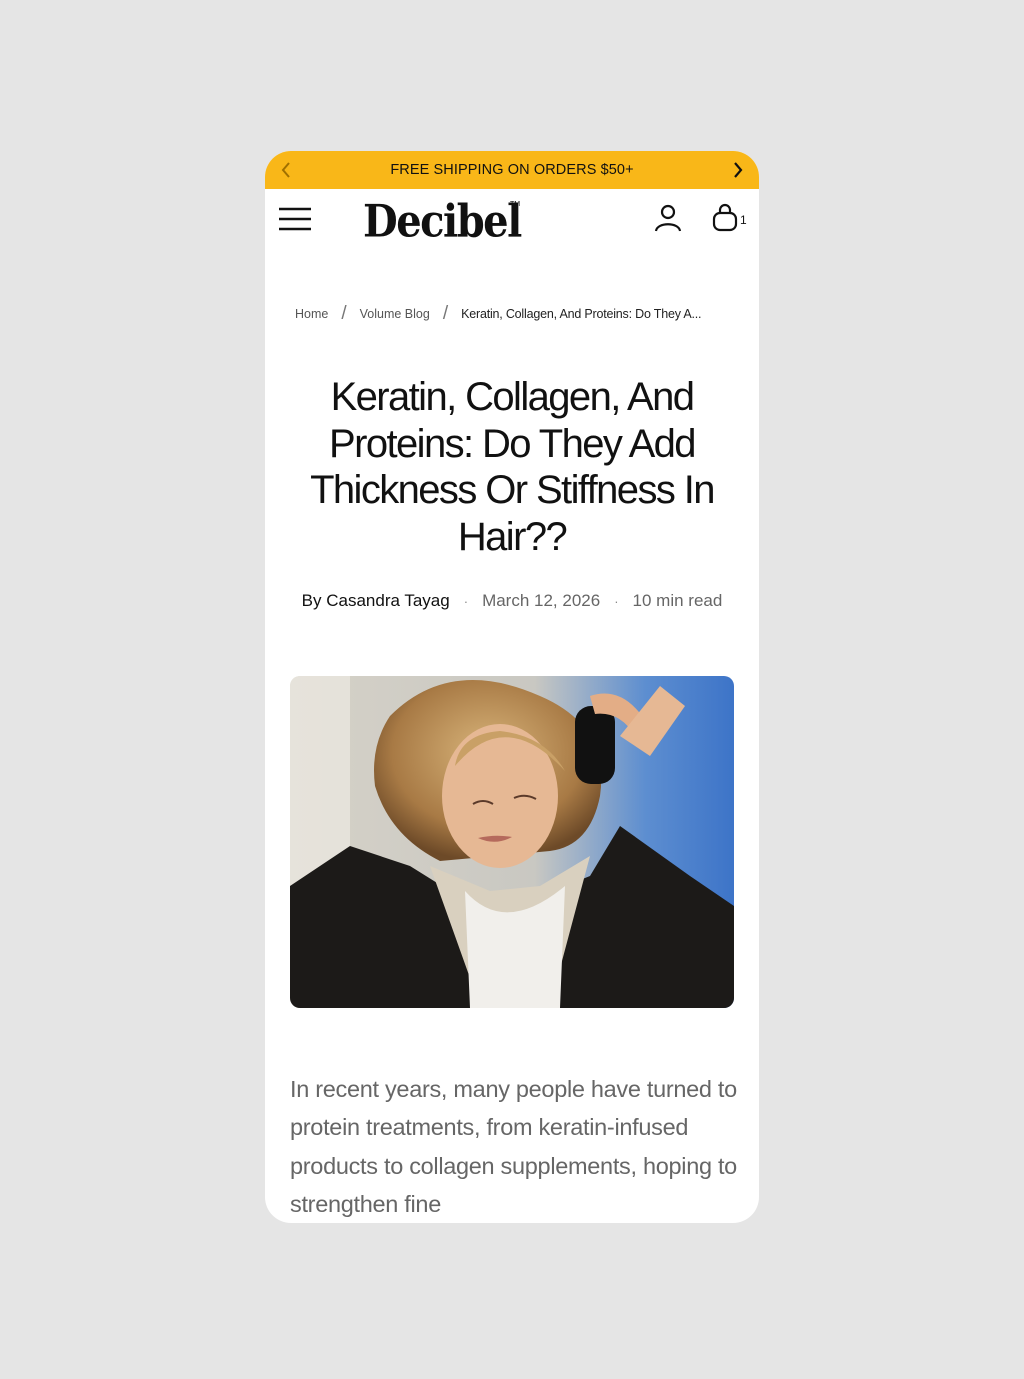 The image size is (1024, 1379). I want to click on chevron-left-icon, so click(286, 170).